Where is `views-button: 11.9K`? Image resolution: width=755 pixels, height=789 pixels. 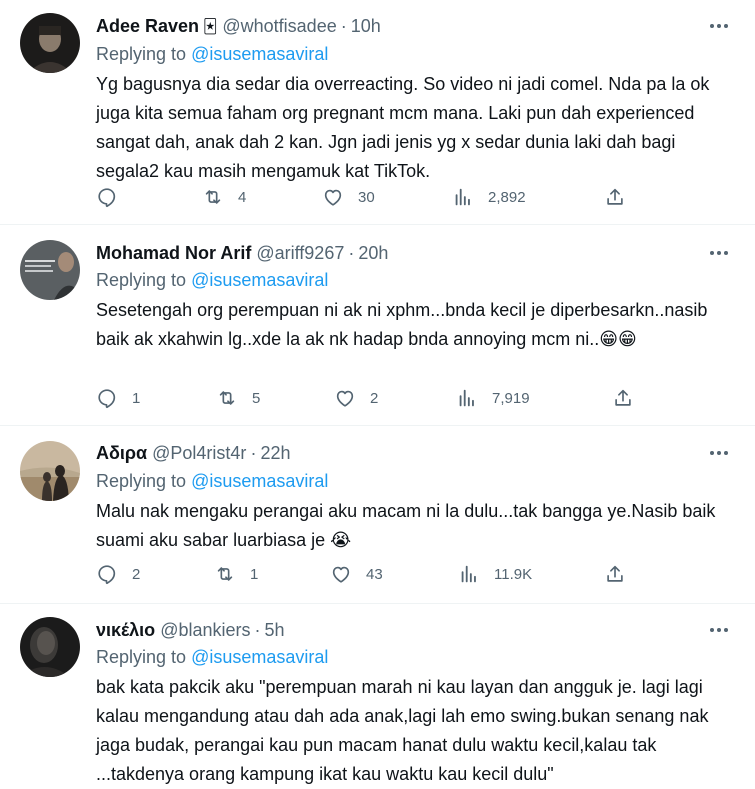 views-button: 11.9K is located at coordinates (495, 574).